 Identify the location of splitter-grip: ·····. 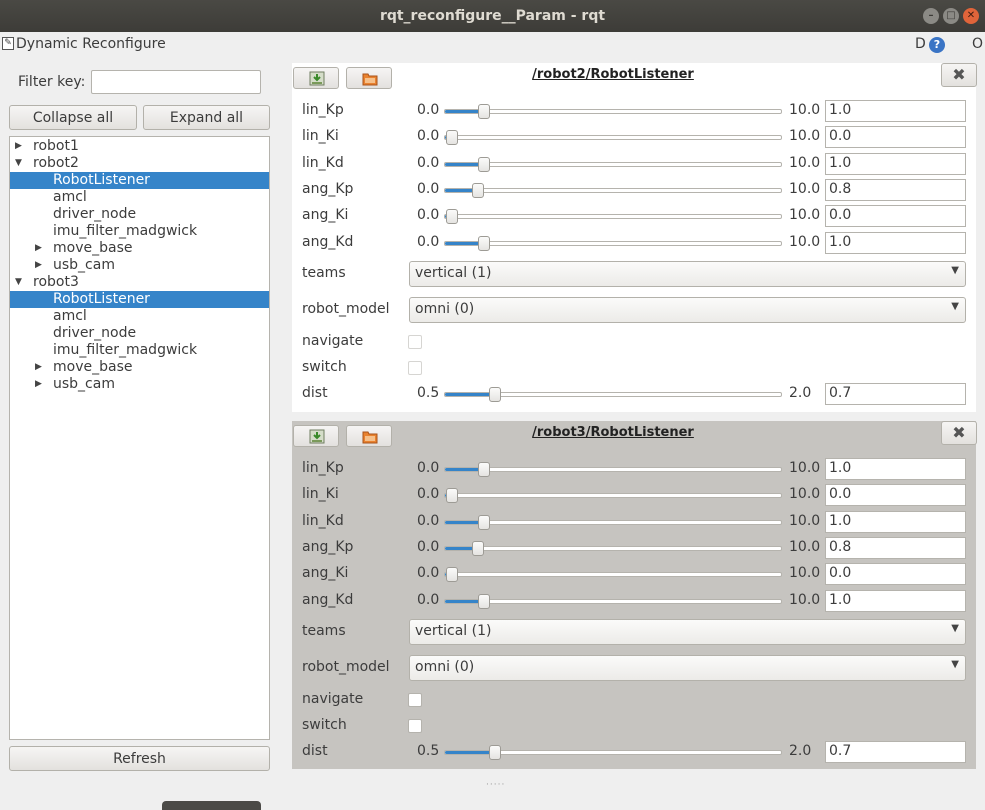
(495, 785).